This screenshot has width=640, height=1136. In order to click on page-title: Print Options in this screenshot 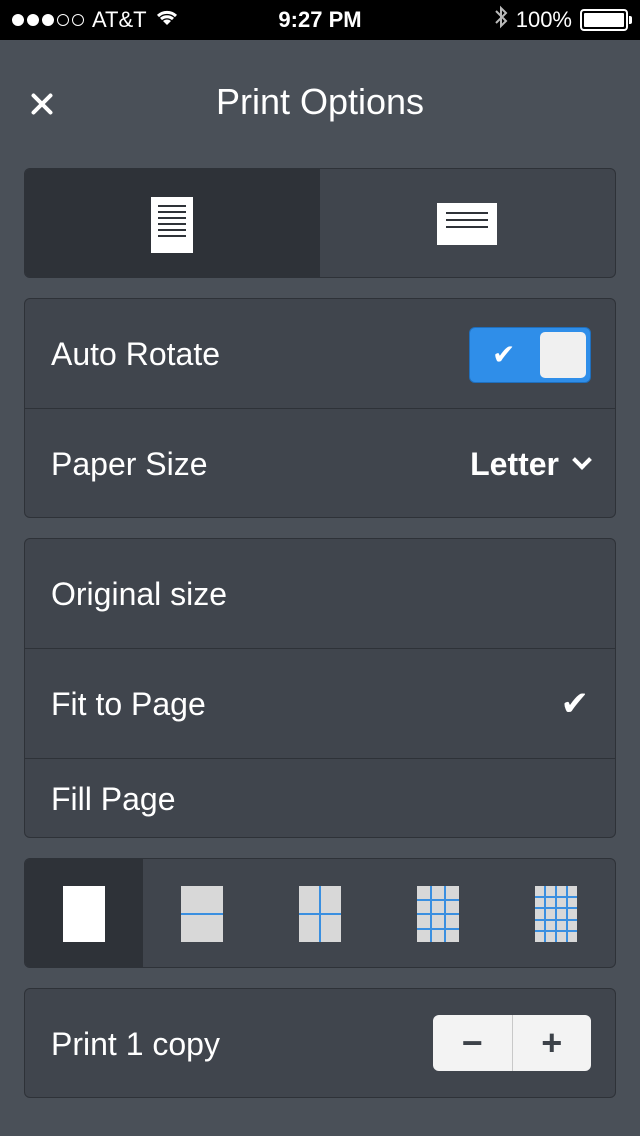, I will do `click(320, 101)`.